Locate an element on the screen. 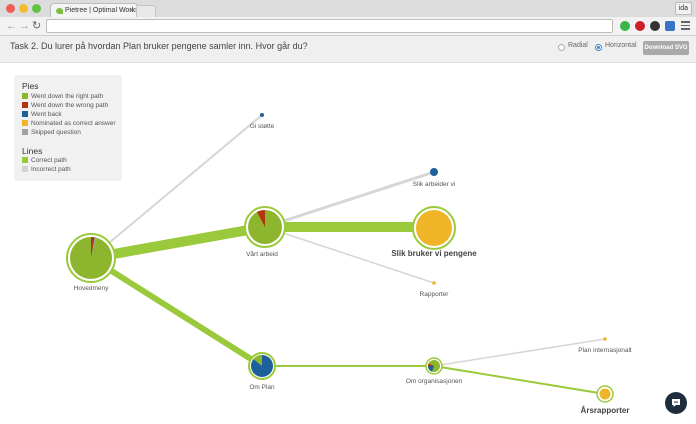 The width and height of the screenshot is (696, 424). chat-support-button is located at coordinates (676, 403).